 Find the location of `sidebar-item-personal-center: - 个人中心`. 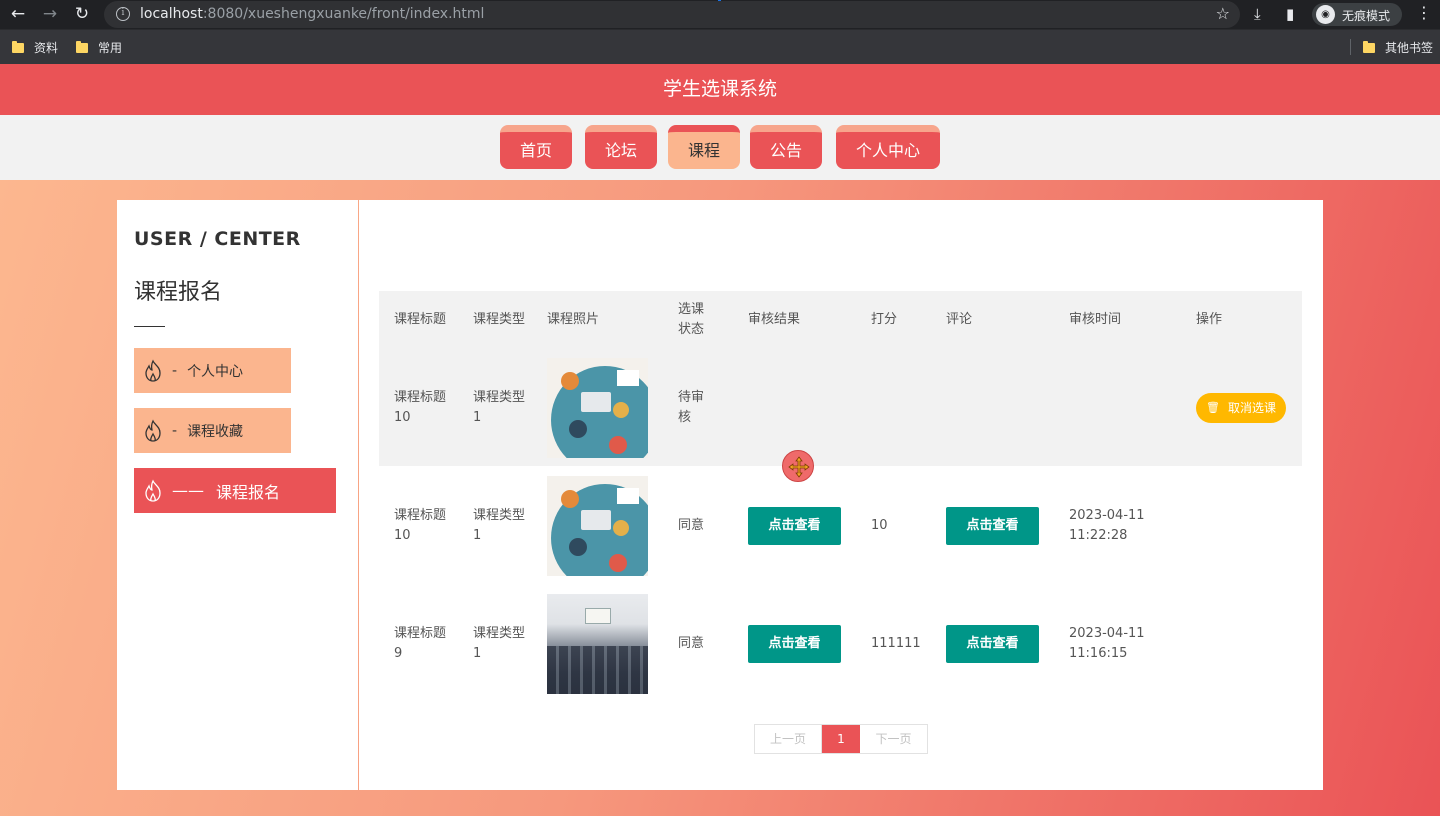

sidebar-item-personal-center: - 个人中心 is located at coordinates (212, 370).